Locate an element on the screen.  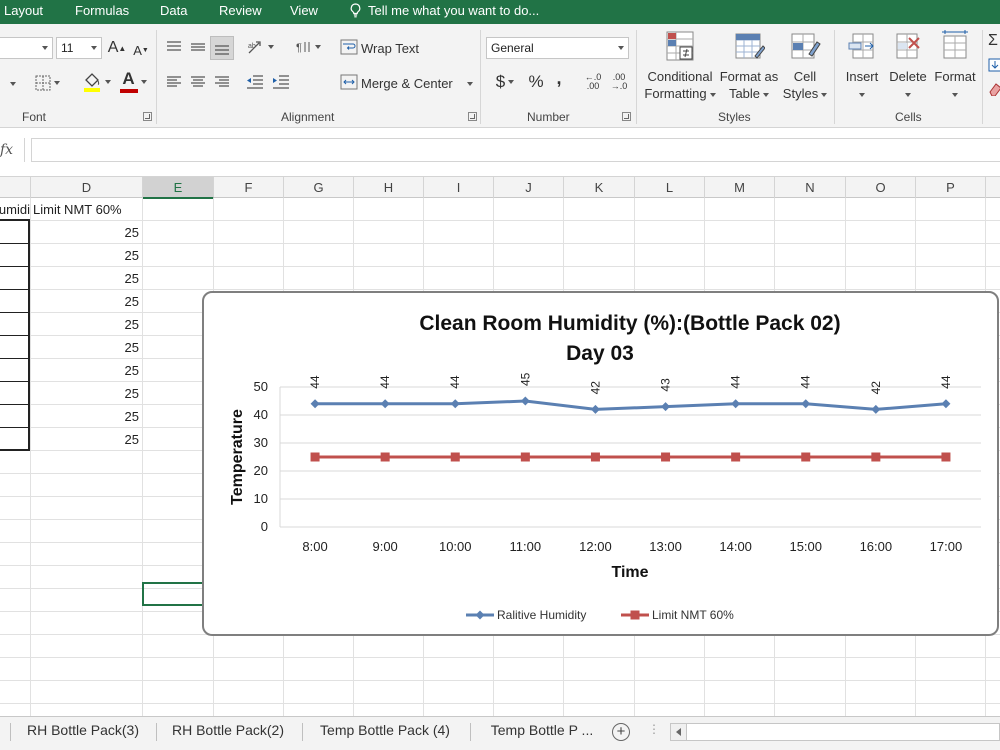
tab-formulas: Formulas is located at coordinates (102, 10).